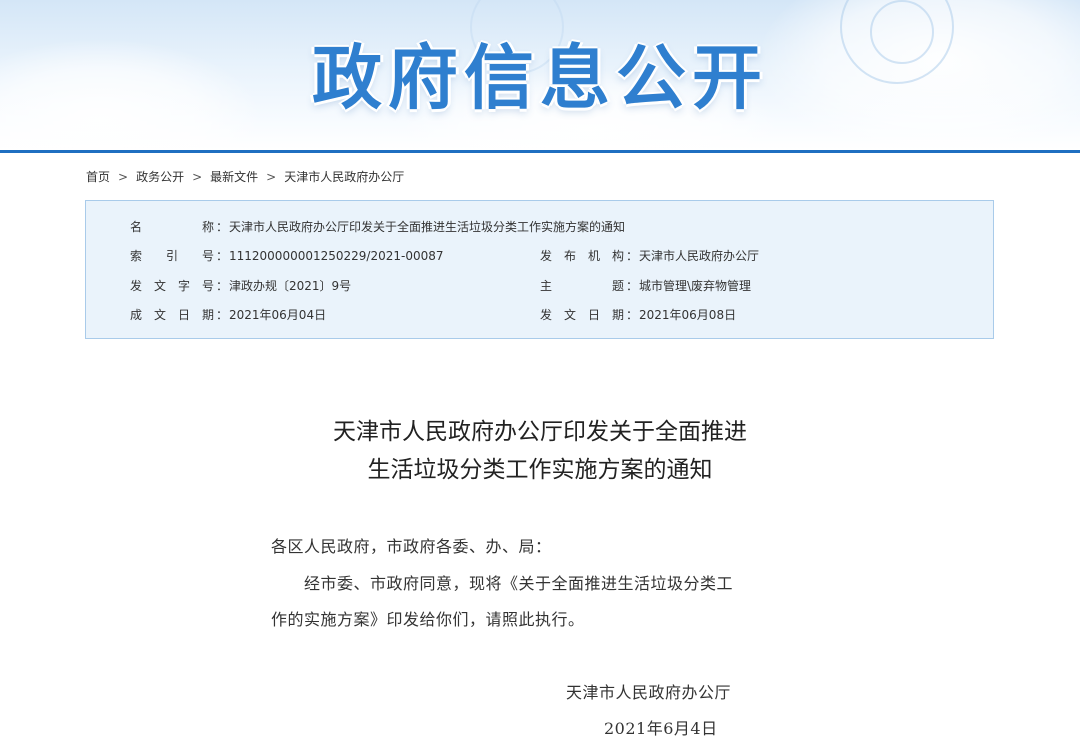 This screenshot has height=745, width=1080. What do you see at coordinates (172, 227) in the screenshot?
I see `info-label-name: 名 称` at bounding box center [172, 227].